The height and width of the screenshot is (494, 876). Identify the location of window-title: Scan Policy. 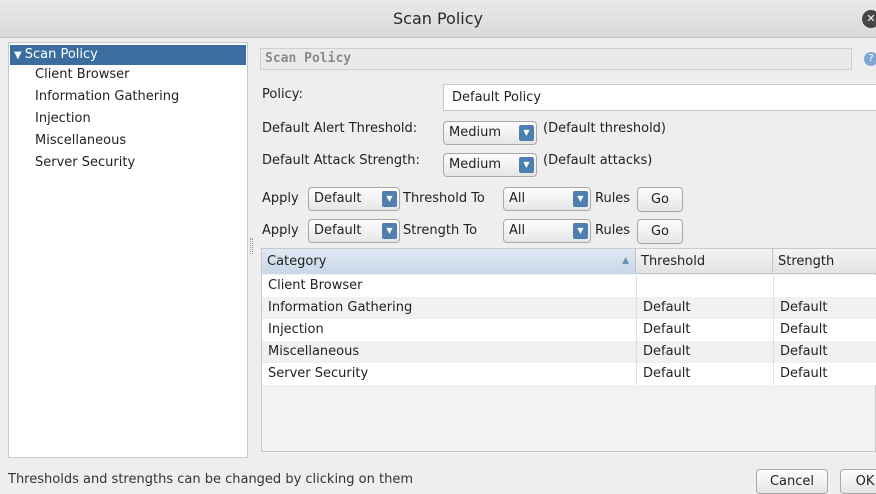
(437, 18).